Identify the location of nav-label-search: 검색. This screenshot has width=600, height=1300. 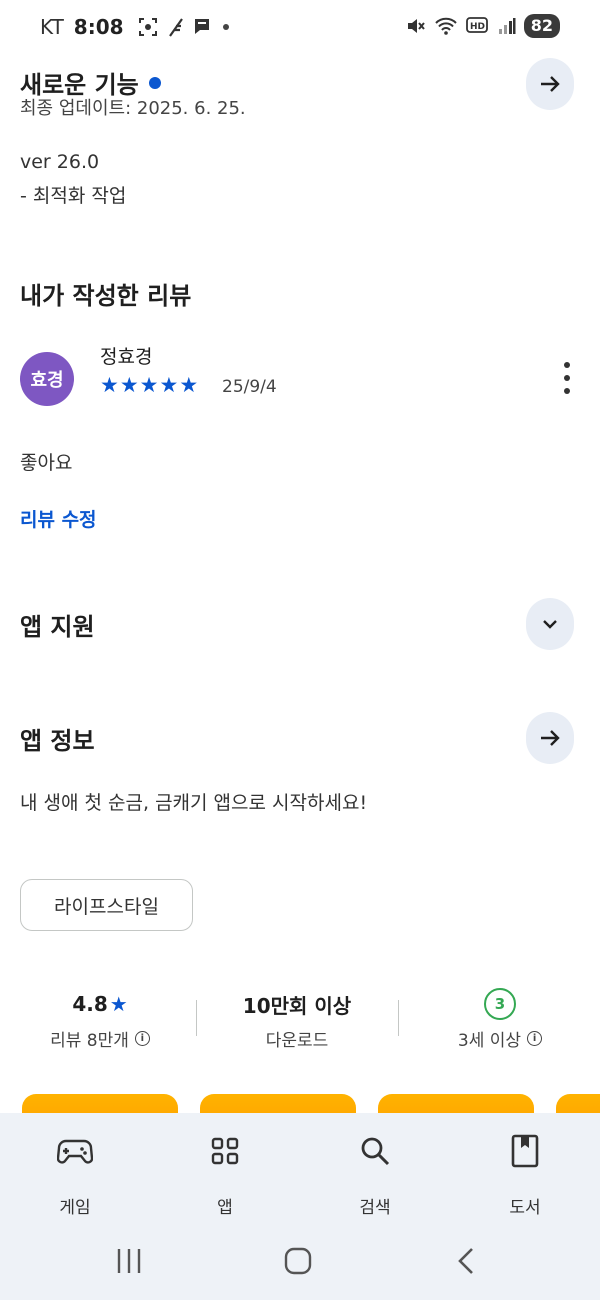
(375, 1208).